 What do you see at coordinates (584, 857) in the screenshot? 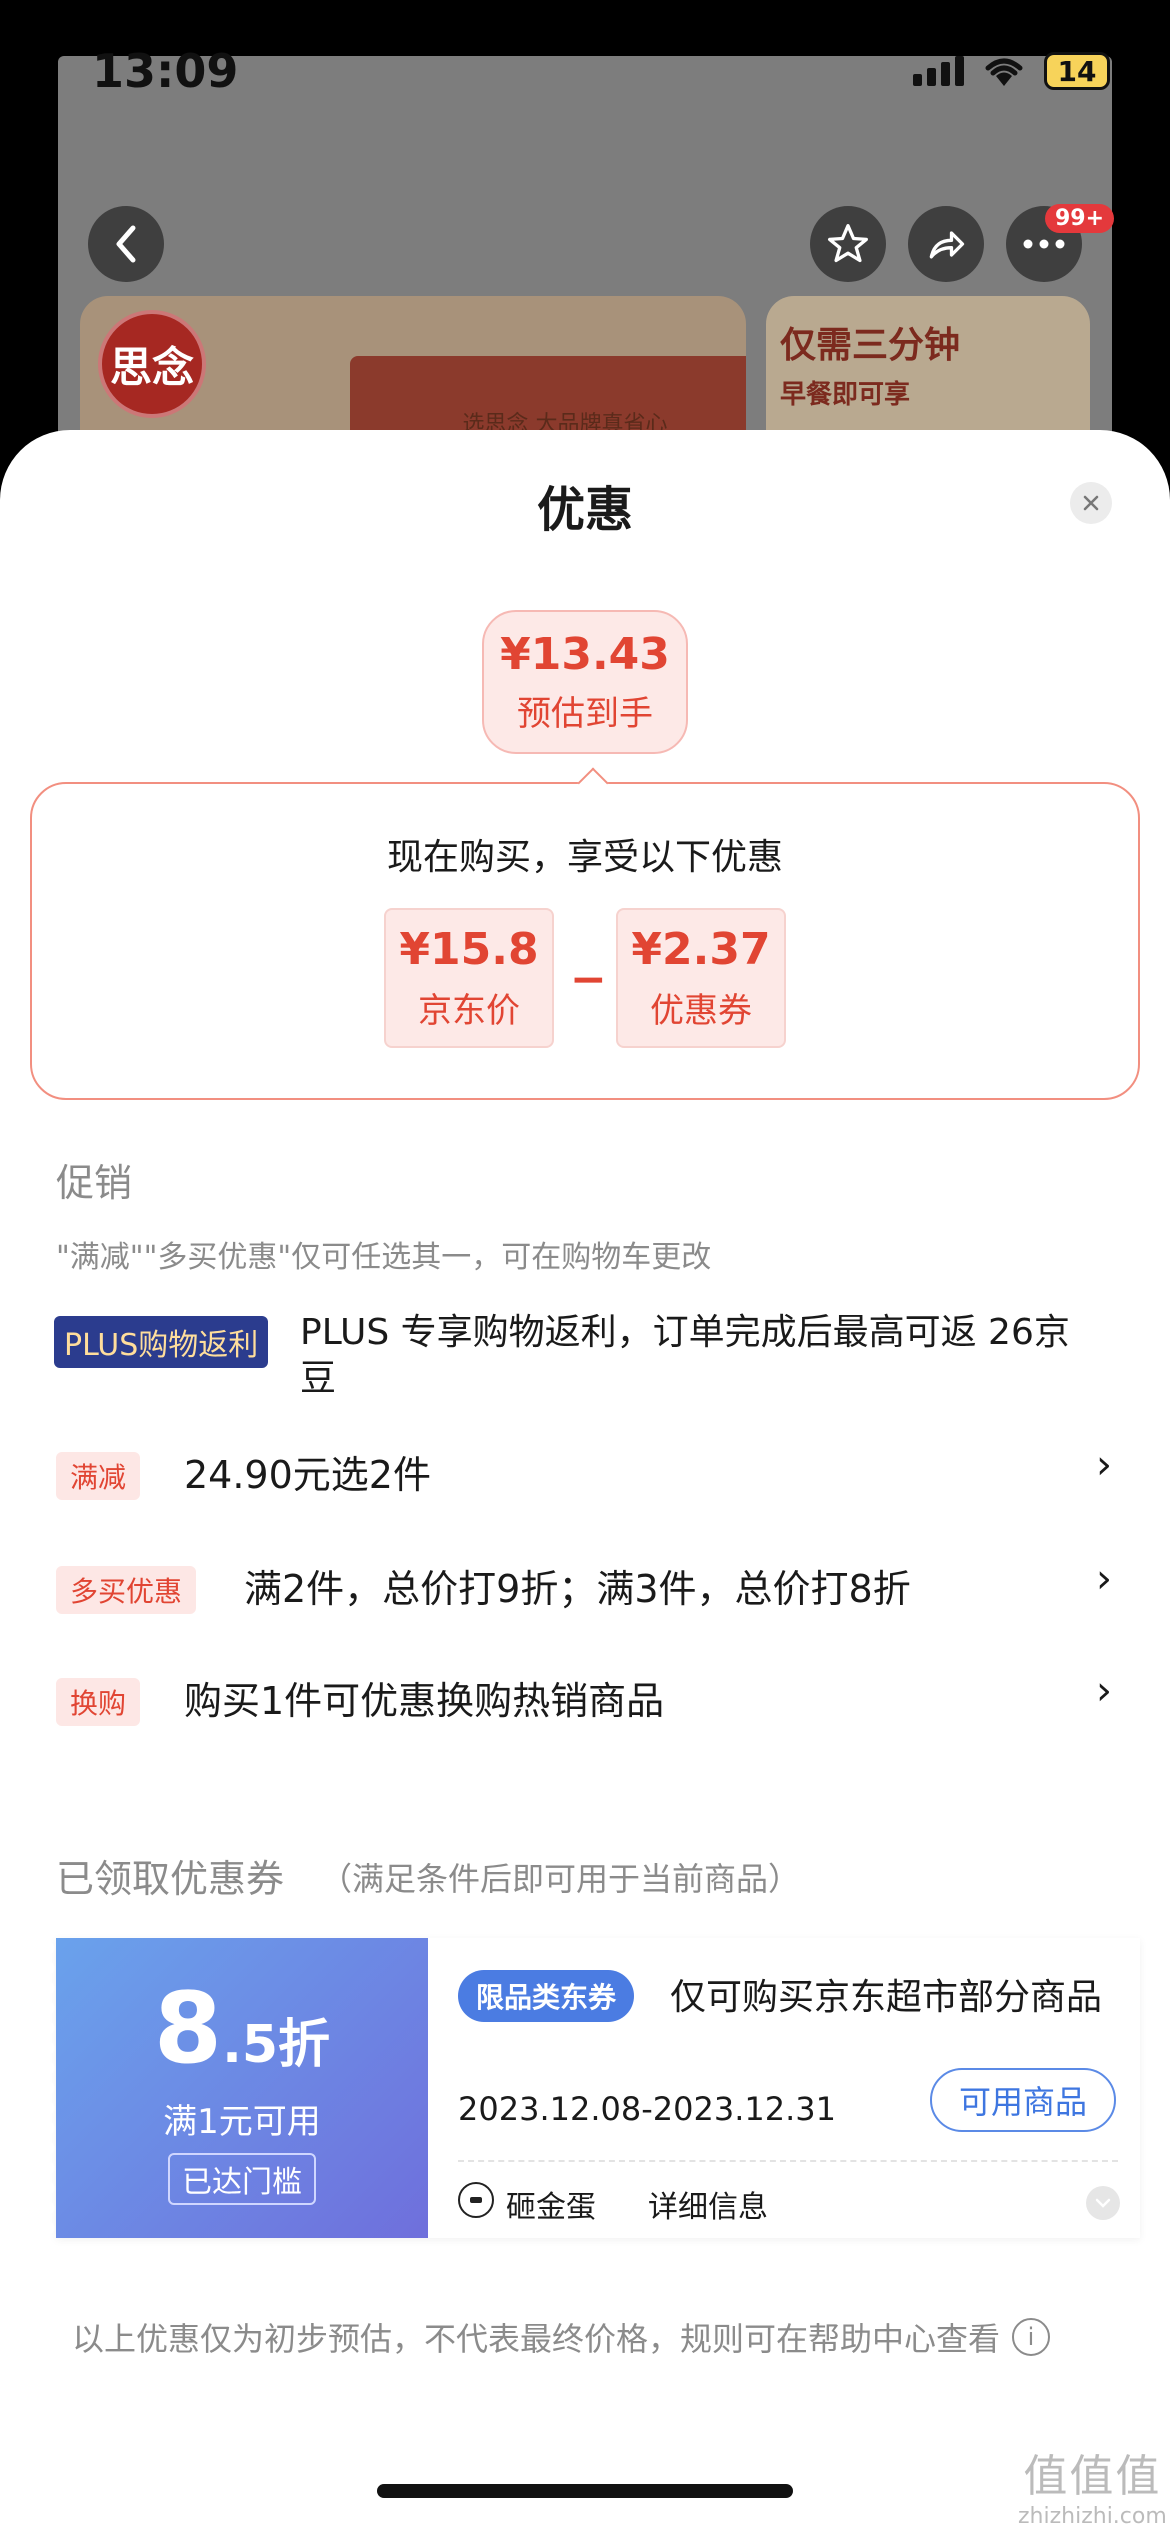
I see `breakdown-heading: 现在购买，享受以下优惠` at bounding box center [584, 857].